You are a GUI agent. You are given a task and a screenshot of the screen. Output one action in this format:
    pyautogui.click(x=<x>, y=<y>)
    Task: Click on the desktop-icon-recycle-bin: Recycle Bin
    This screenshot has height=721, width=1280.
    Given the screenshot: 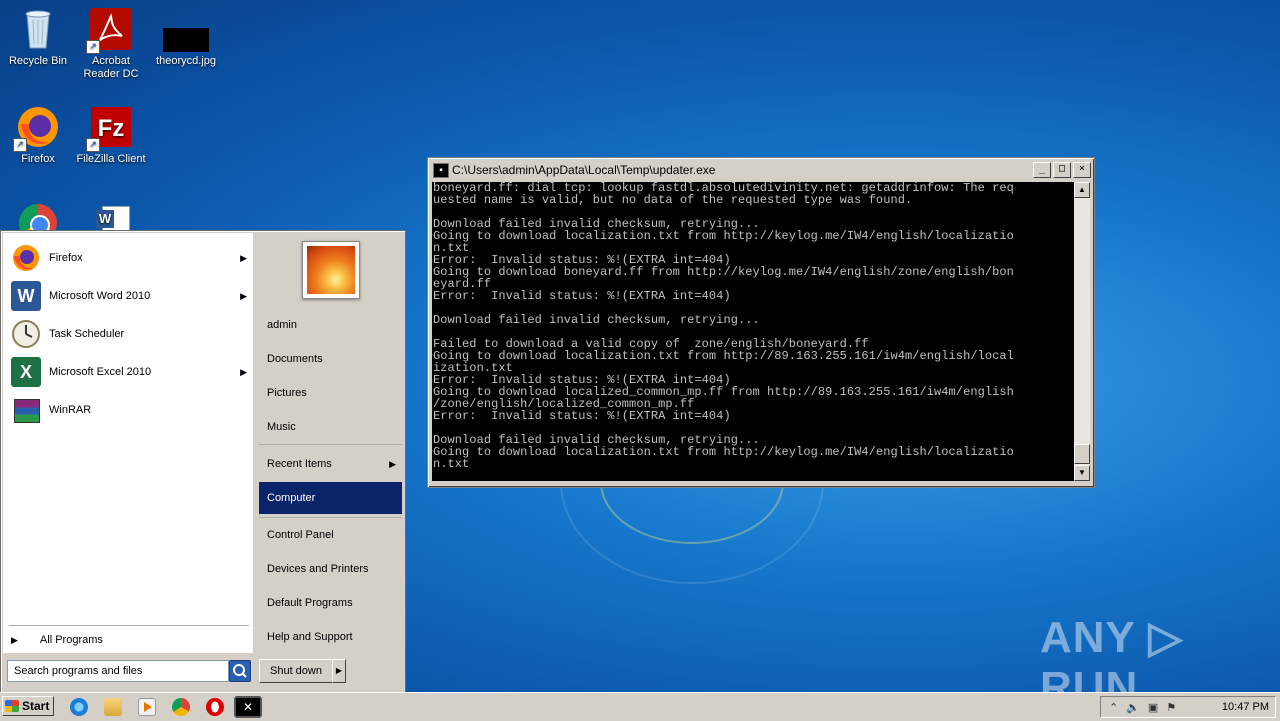 What is the action you would take?
    pyautogui.click(x=38, y=37)
    